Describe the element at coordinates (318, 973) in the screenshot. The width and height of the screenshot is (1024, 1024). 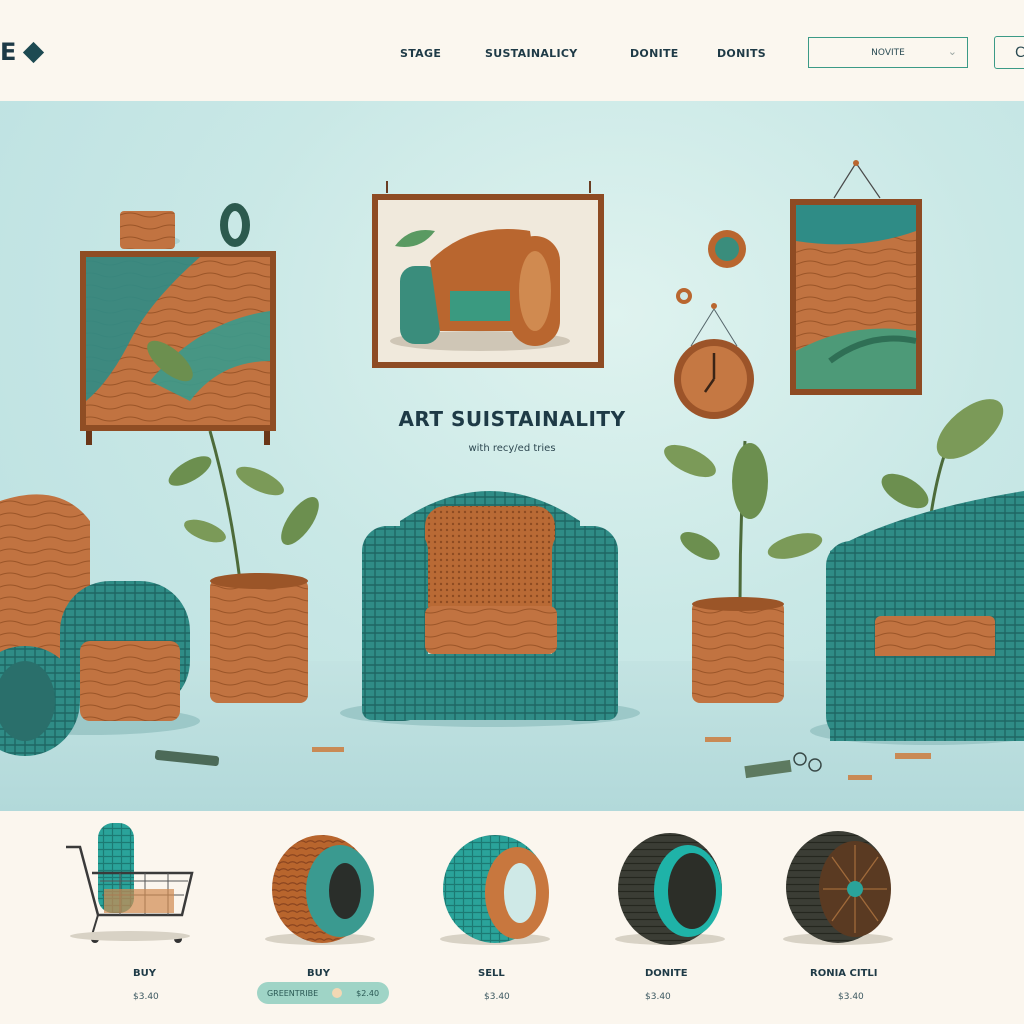
I see `product-label-buy-2: BUY` at that location.